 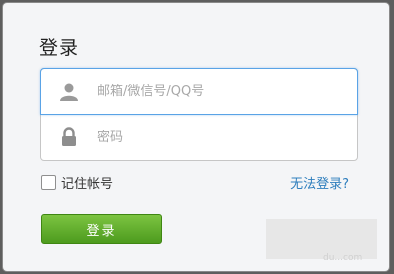 What do you see at coordinates (343, 258) in the screenshot?
I see `watermark-text: du...com` at bounding box center [343, 258].